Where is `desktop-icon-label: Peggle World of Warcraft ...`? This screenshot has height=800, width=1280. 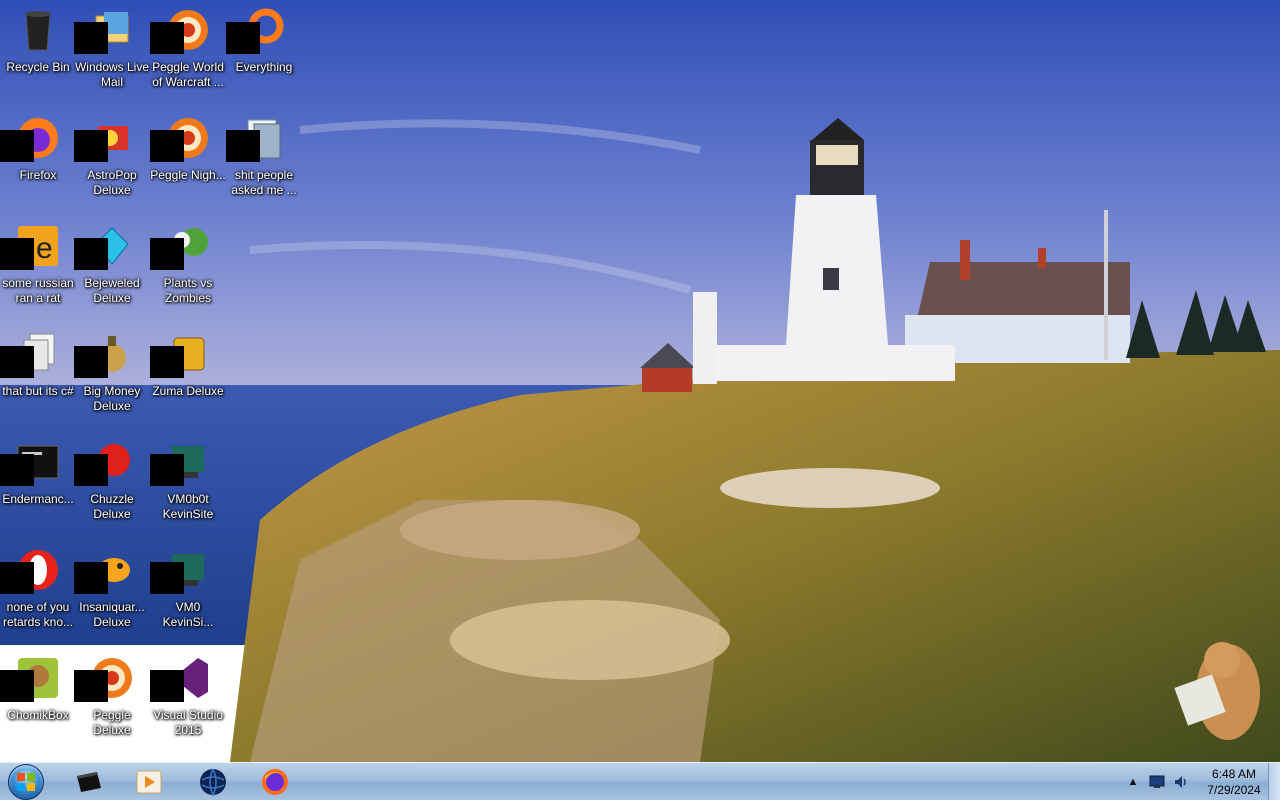
desktop-icon-label: Peggle World of Warcraft ... is located at coordinates (188, 74).